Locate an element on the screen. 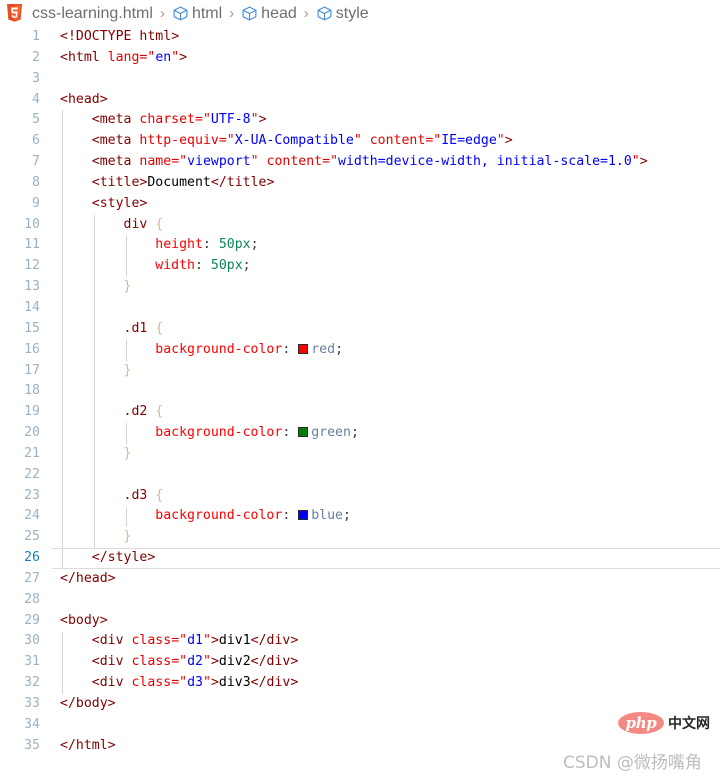  code-line-24: 24 background-color: blue; is located at coordinates (360, 516).